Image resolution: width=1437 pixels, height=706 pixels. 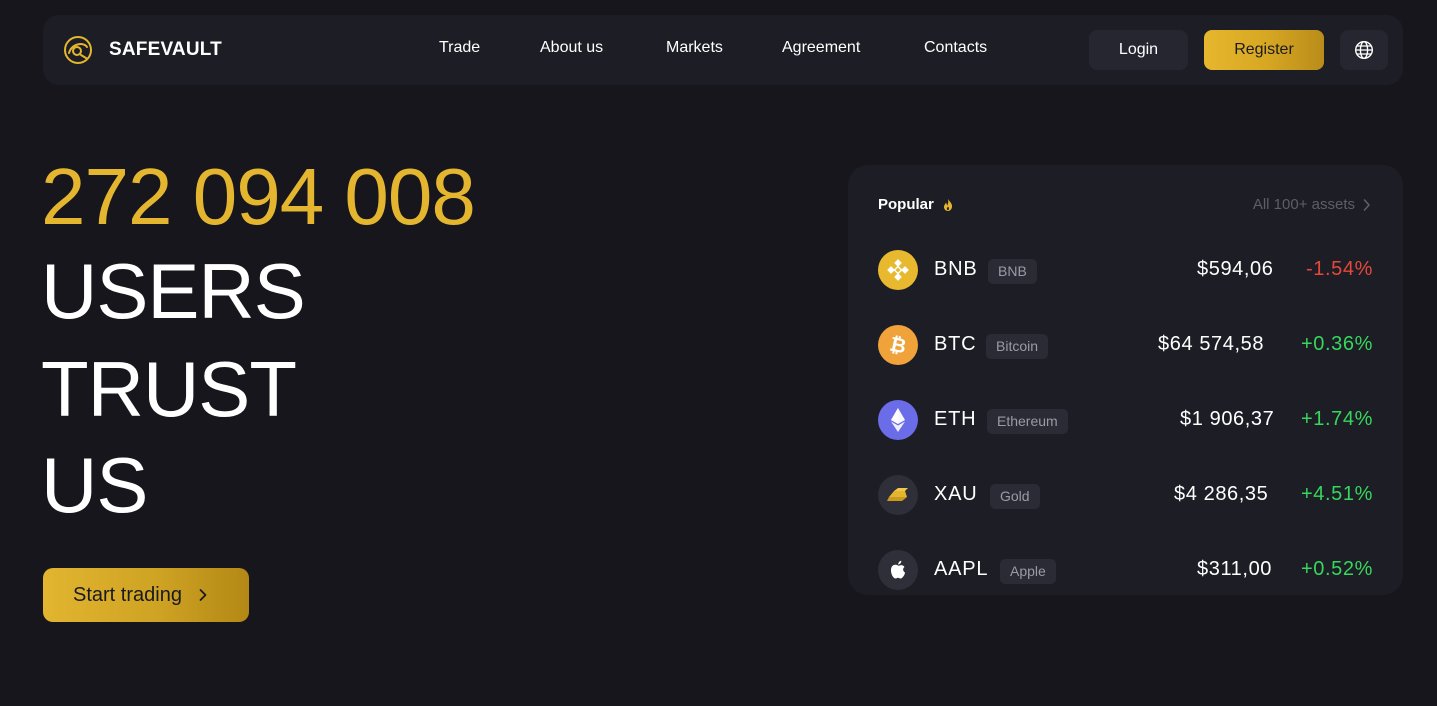 What do you see at coordinates (898, 270) in the screenshot?
I see `bnb-icon` at bounding box center [898, 270].